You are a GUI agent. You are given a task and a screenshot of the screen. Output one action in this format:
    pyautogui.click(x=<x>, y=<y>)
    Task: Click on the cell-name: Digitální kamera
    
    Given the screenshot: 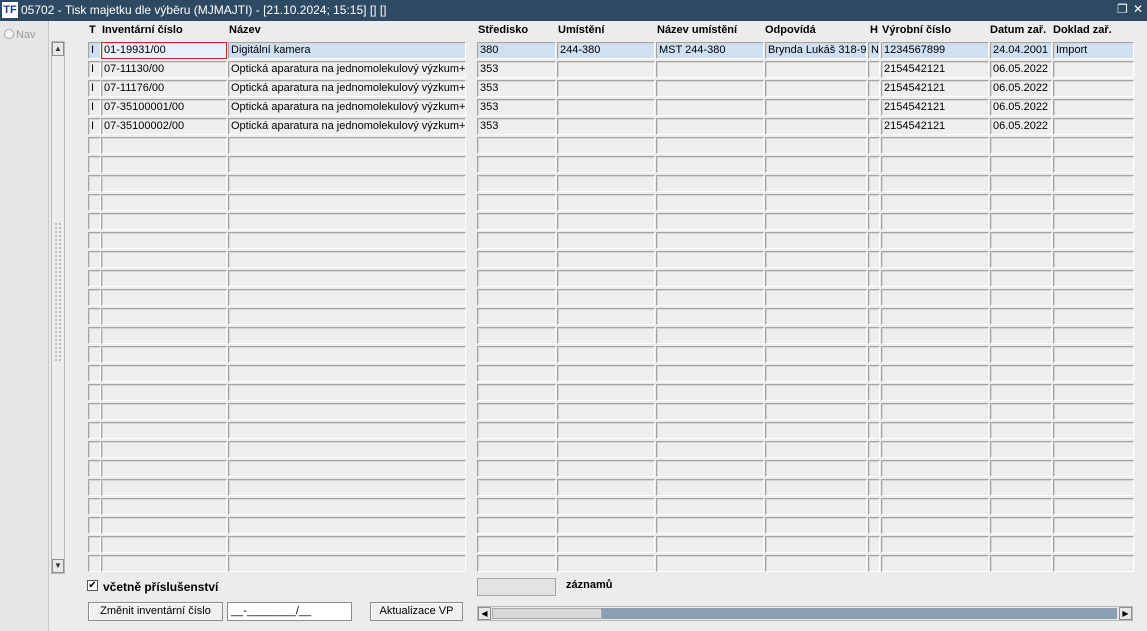 What is the action you would take?
    pyautogui.click(x=347, y=50)
    